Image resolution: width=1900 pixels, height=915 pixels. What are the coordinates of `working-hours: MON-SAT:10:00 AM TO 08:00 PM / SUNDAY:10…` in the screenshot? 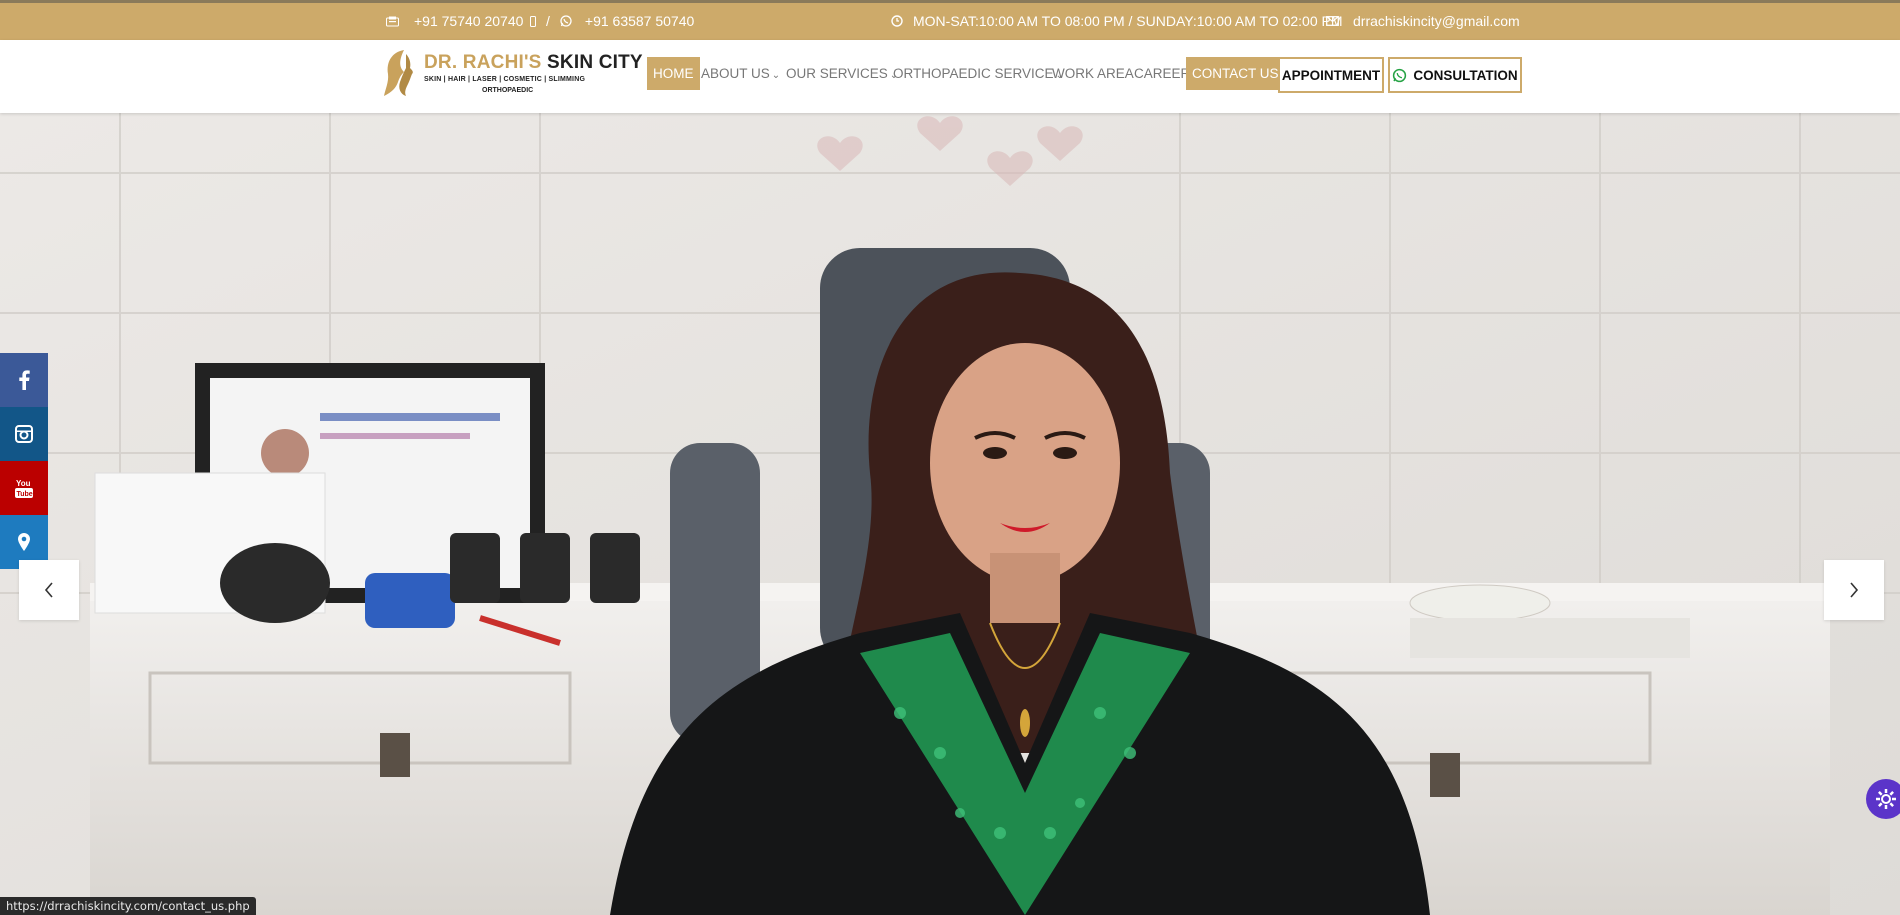 It's located at (1117, 21).